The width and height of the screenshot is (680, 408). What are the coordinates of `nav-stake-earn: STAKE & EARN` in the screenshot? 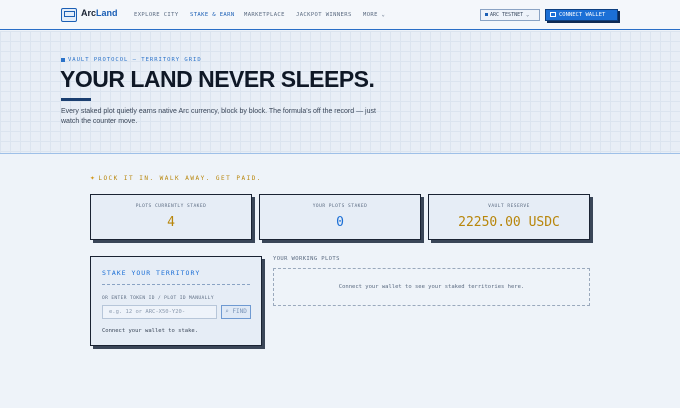 It's located at (212, 15).